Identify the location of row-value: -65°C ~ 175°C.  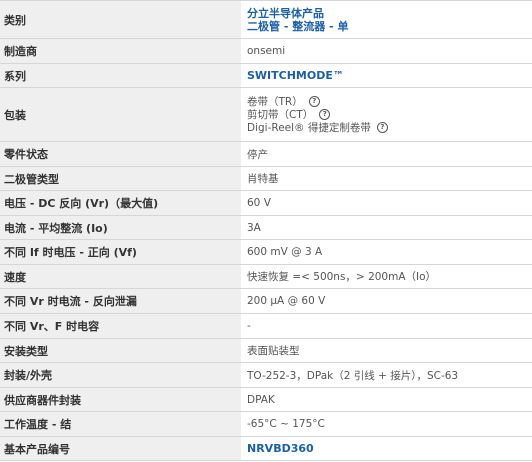
(286, 424).